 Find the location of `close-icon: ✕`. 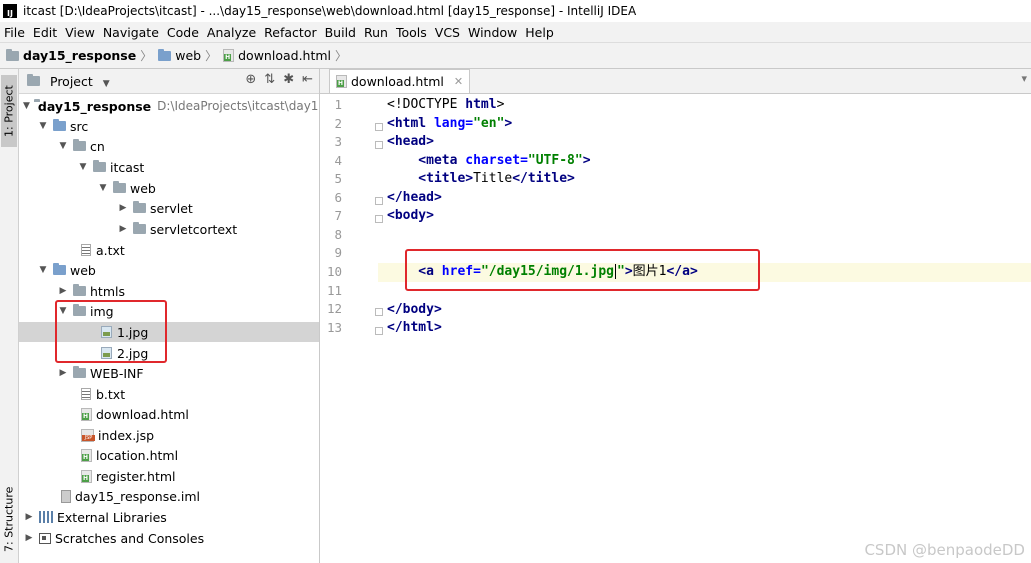

close-icon: ✕ is located at coordinates (458, 81).